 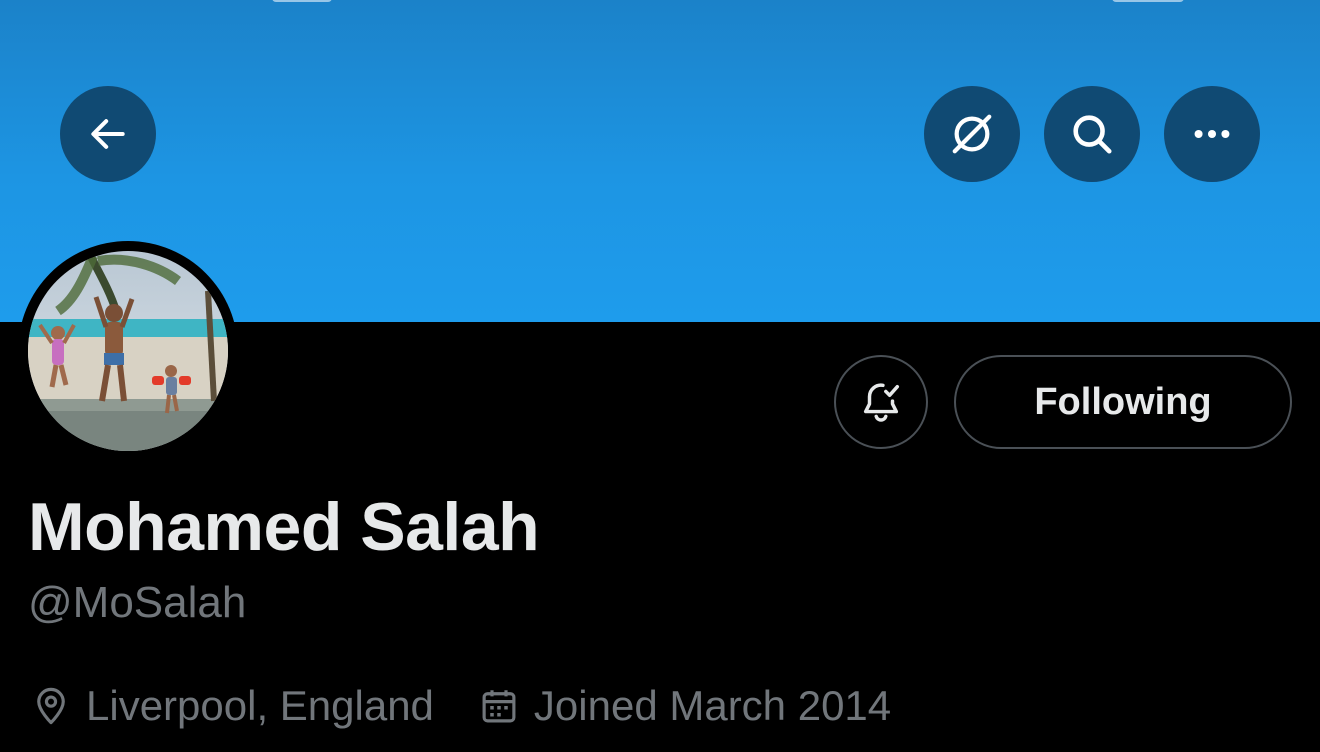 I want to click on bell-check-icon, so click(x=881, y=402).